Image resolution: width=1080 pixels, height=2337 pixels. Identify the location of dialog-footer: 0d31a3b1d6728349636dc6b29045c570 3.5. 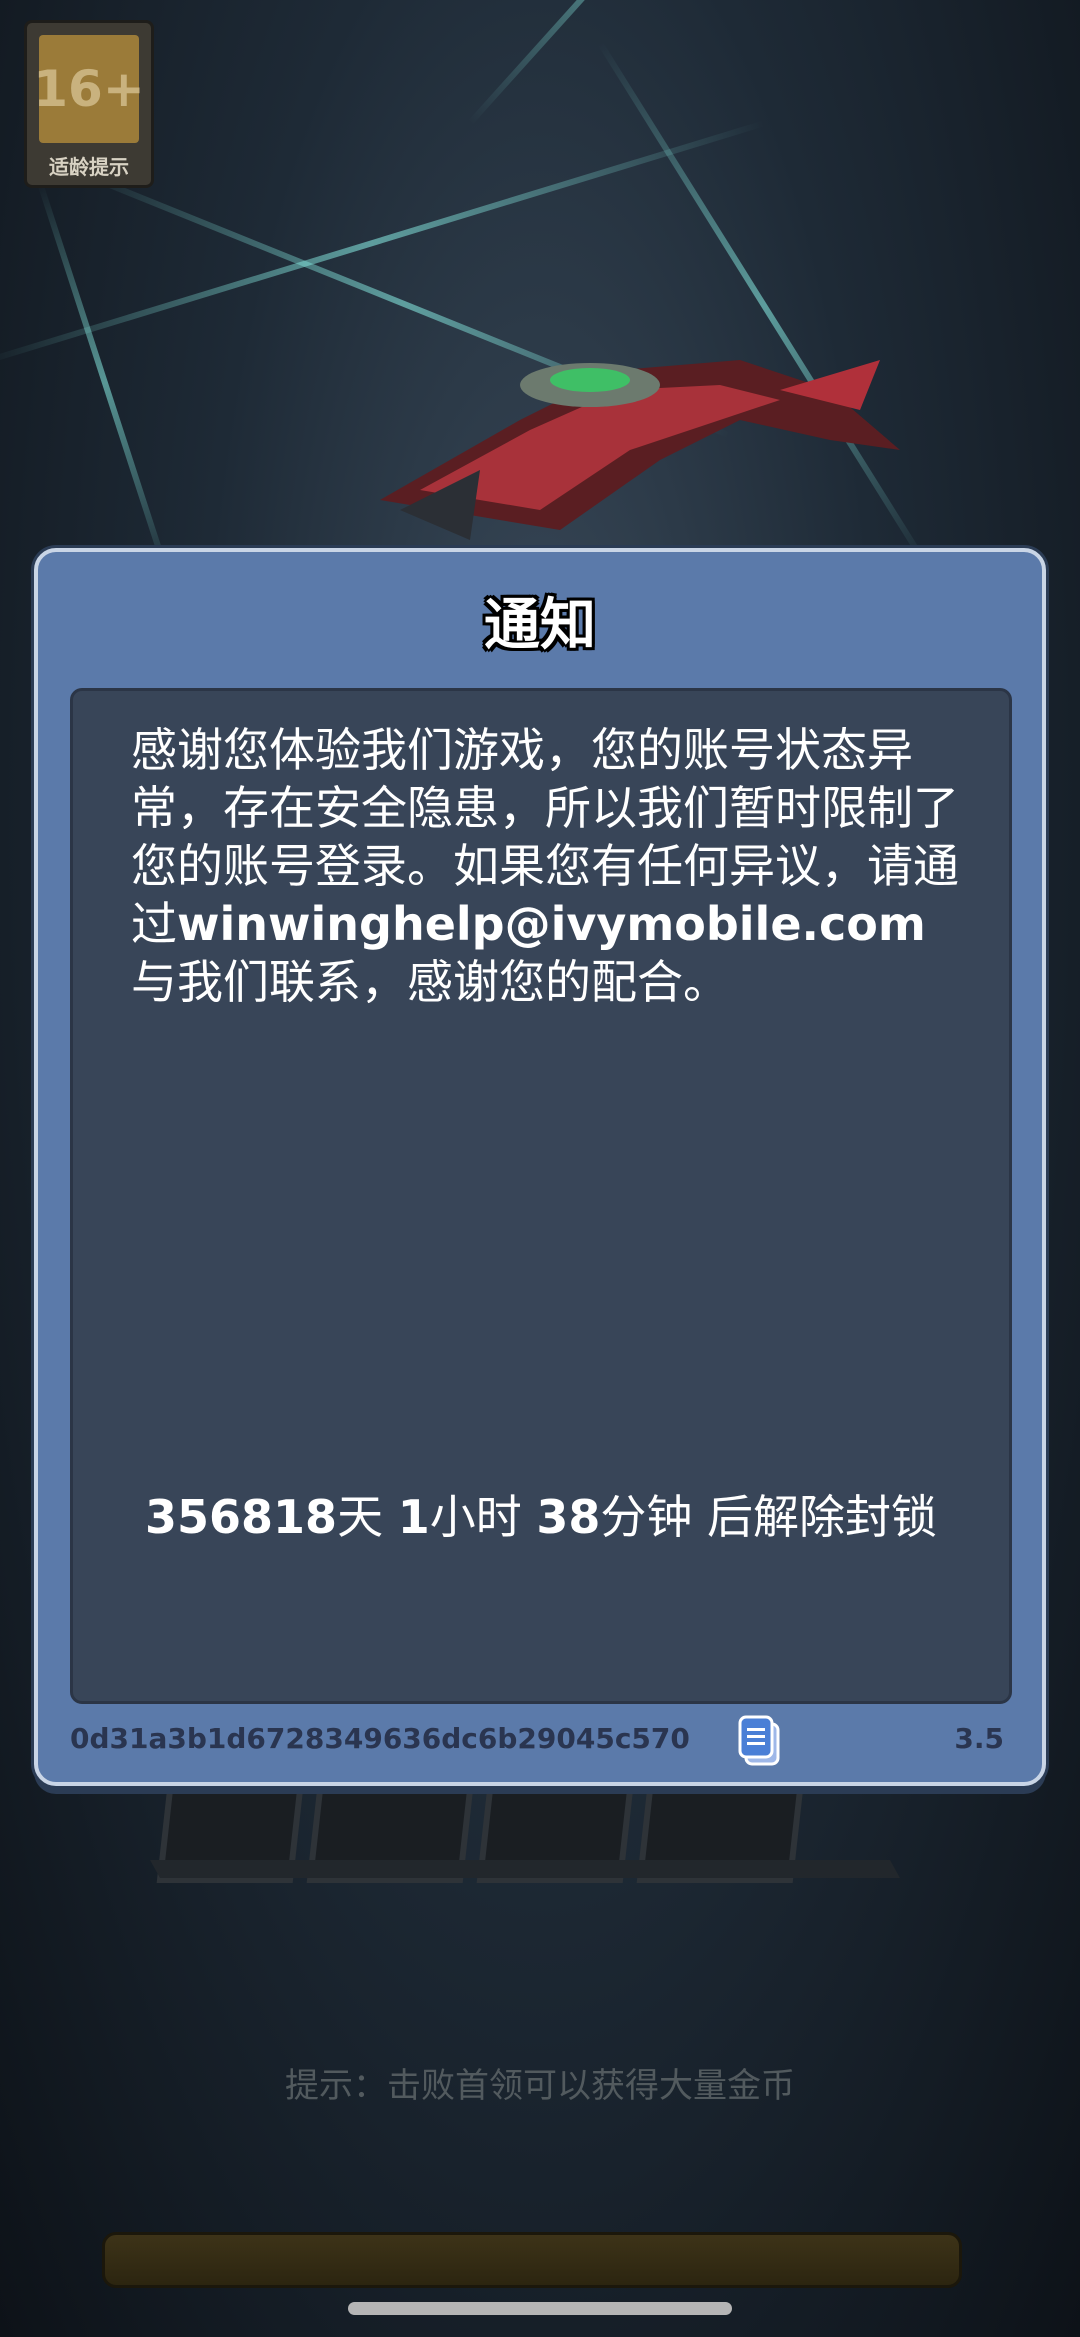
(540, 1740).